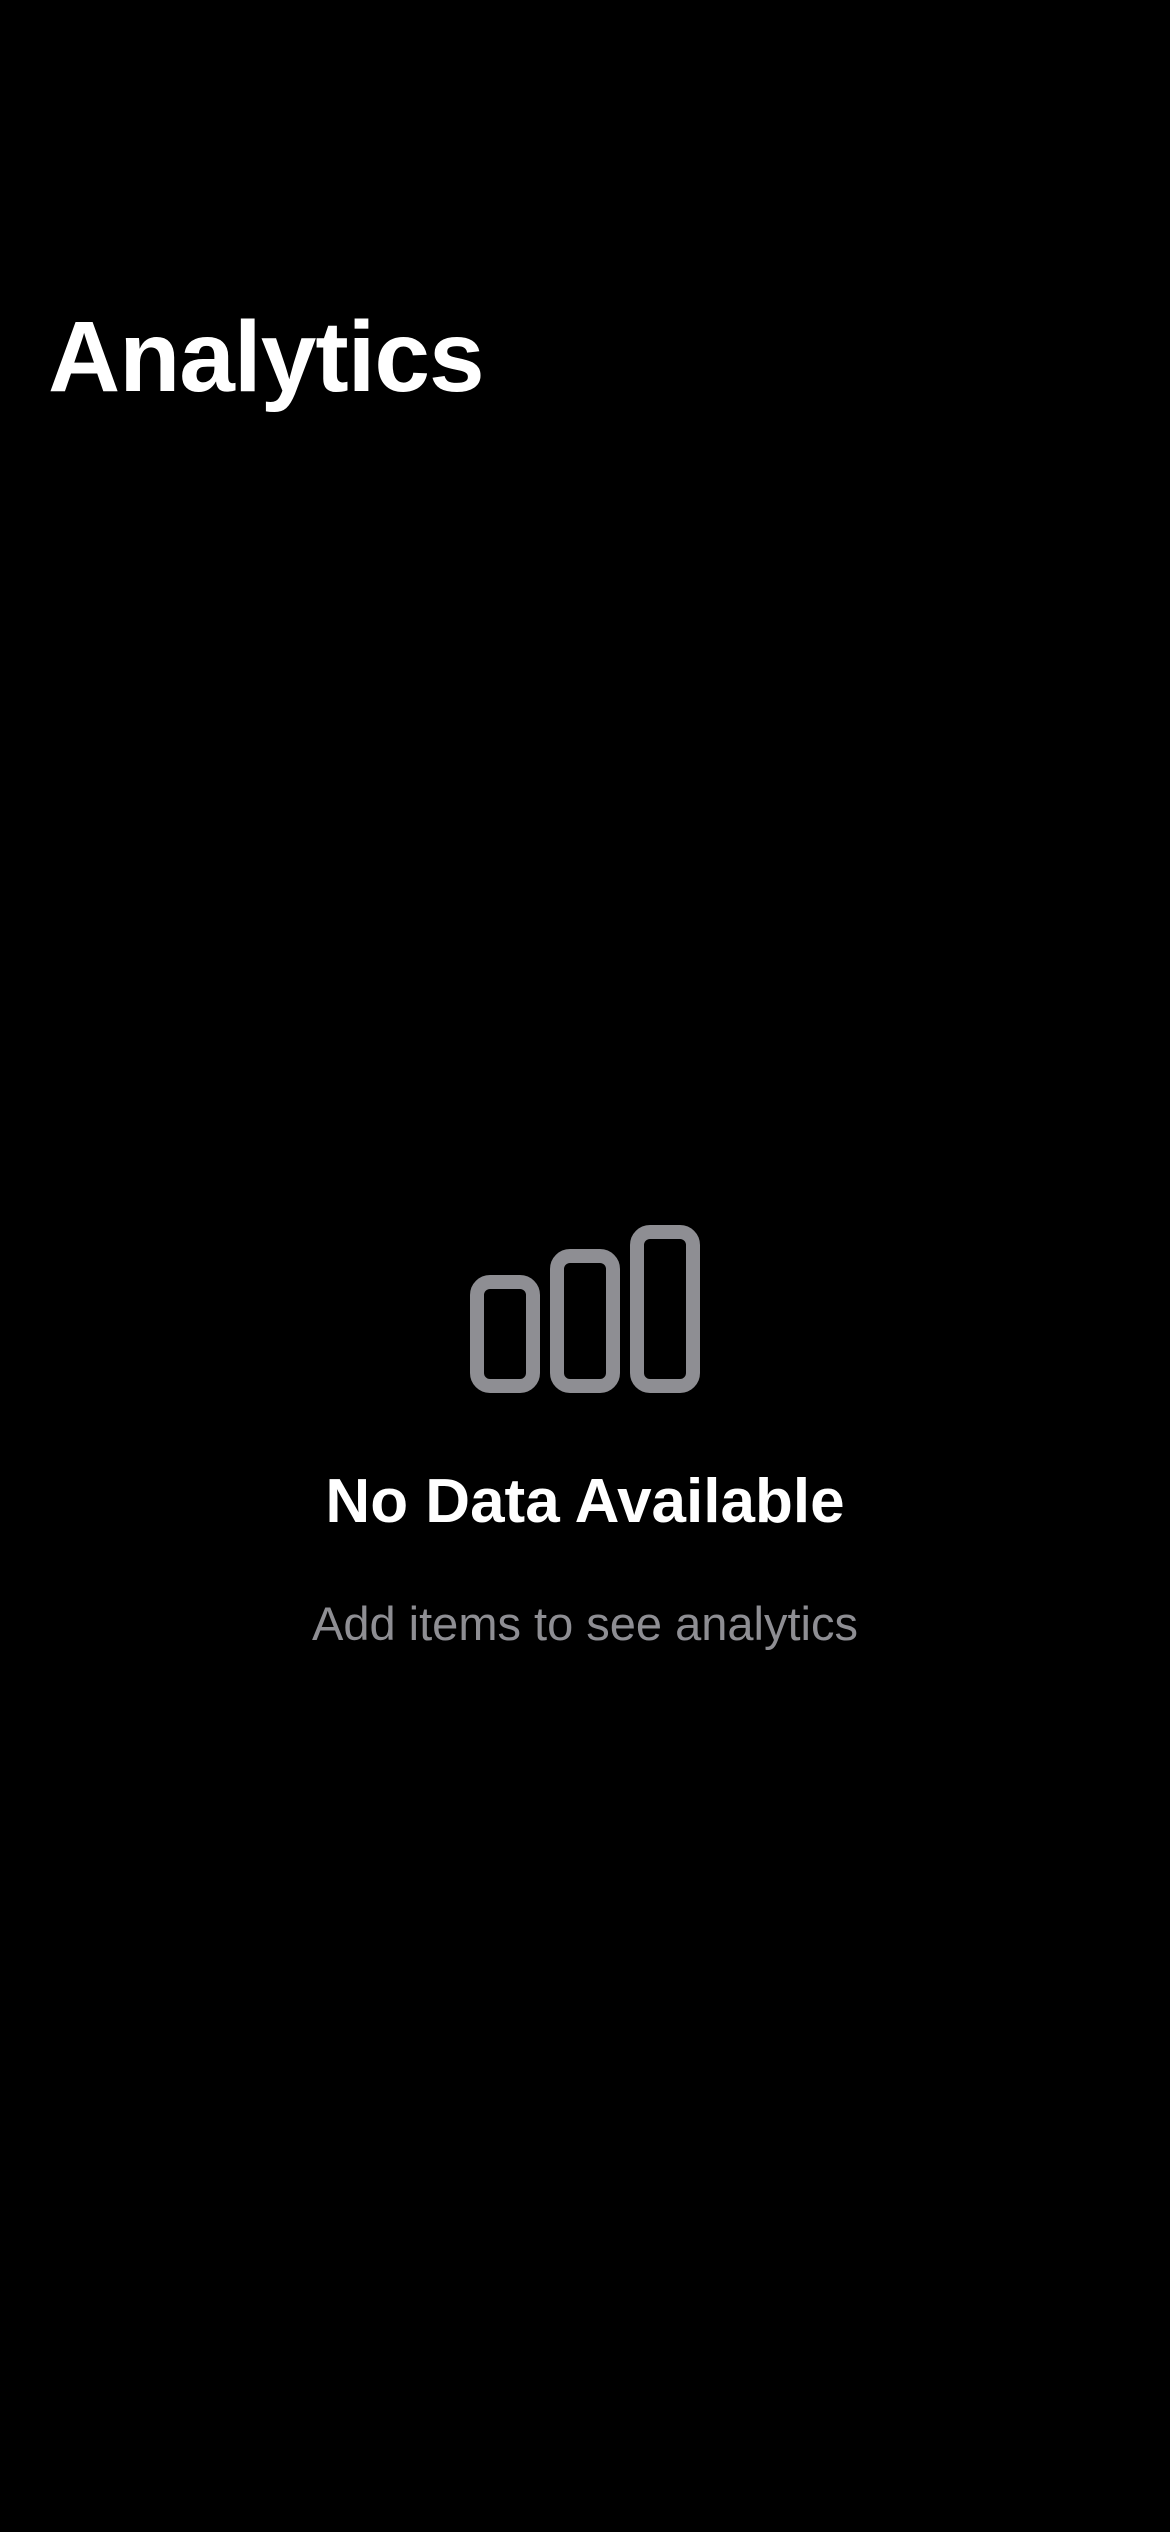  I want to click on bar-chart-icon, so click(585, 1309).